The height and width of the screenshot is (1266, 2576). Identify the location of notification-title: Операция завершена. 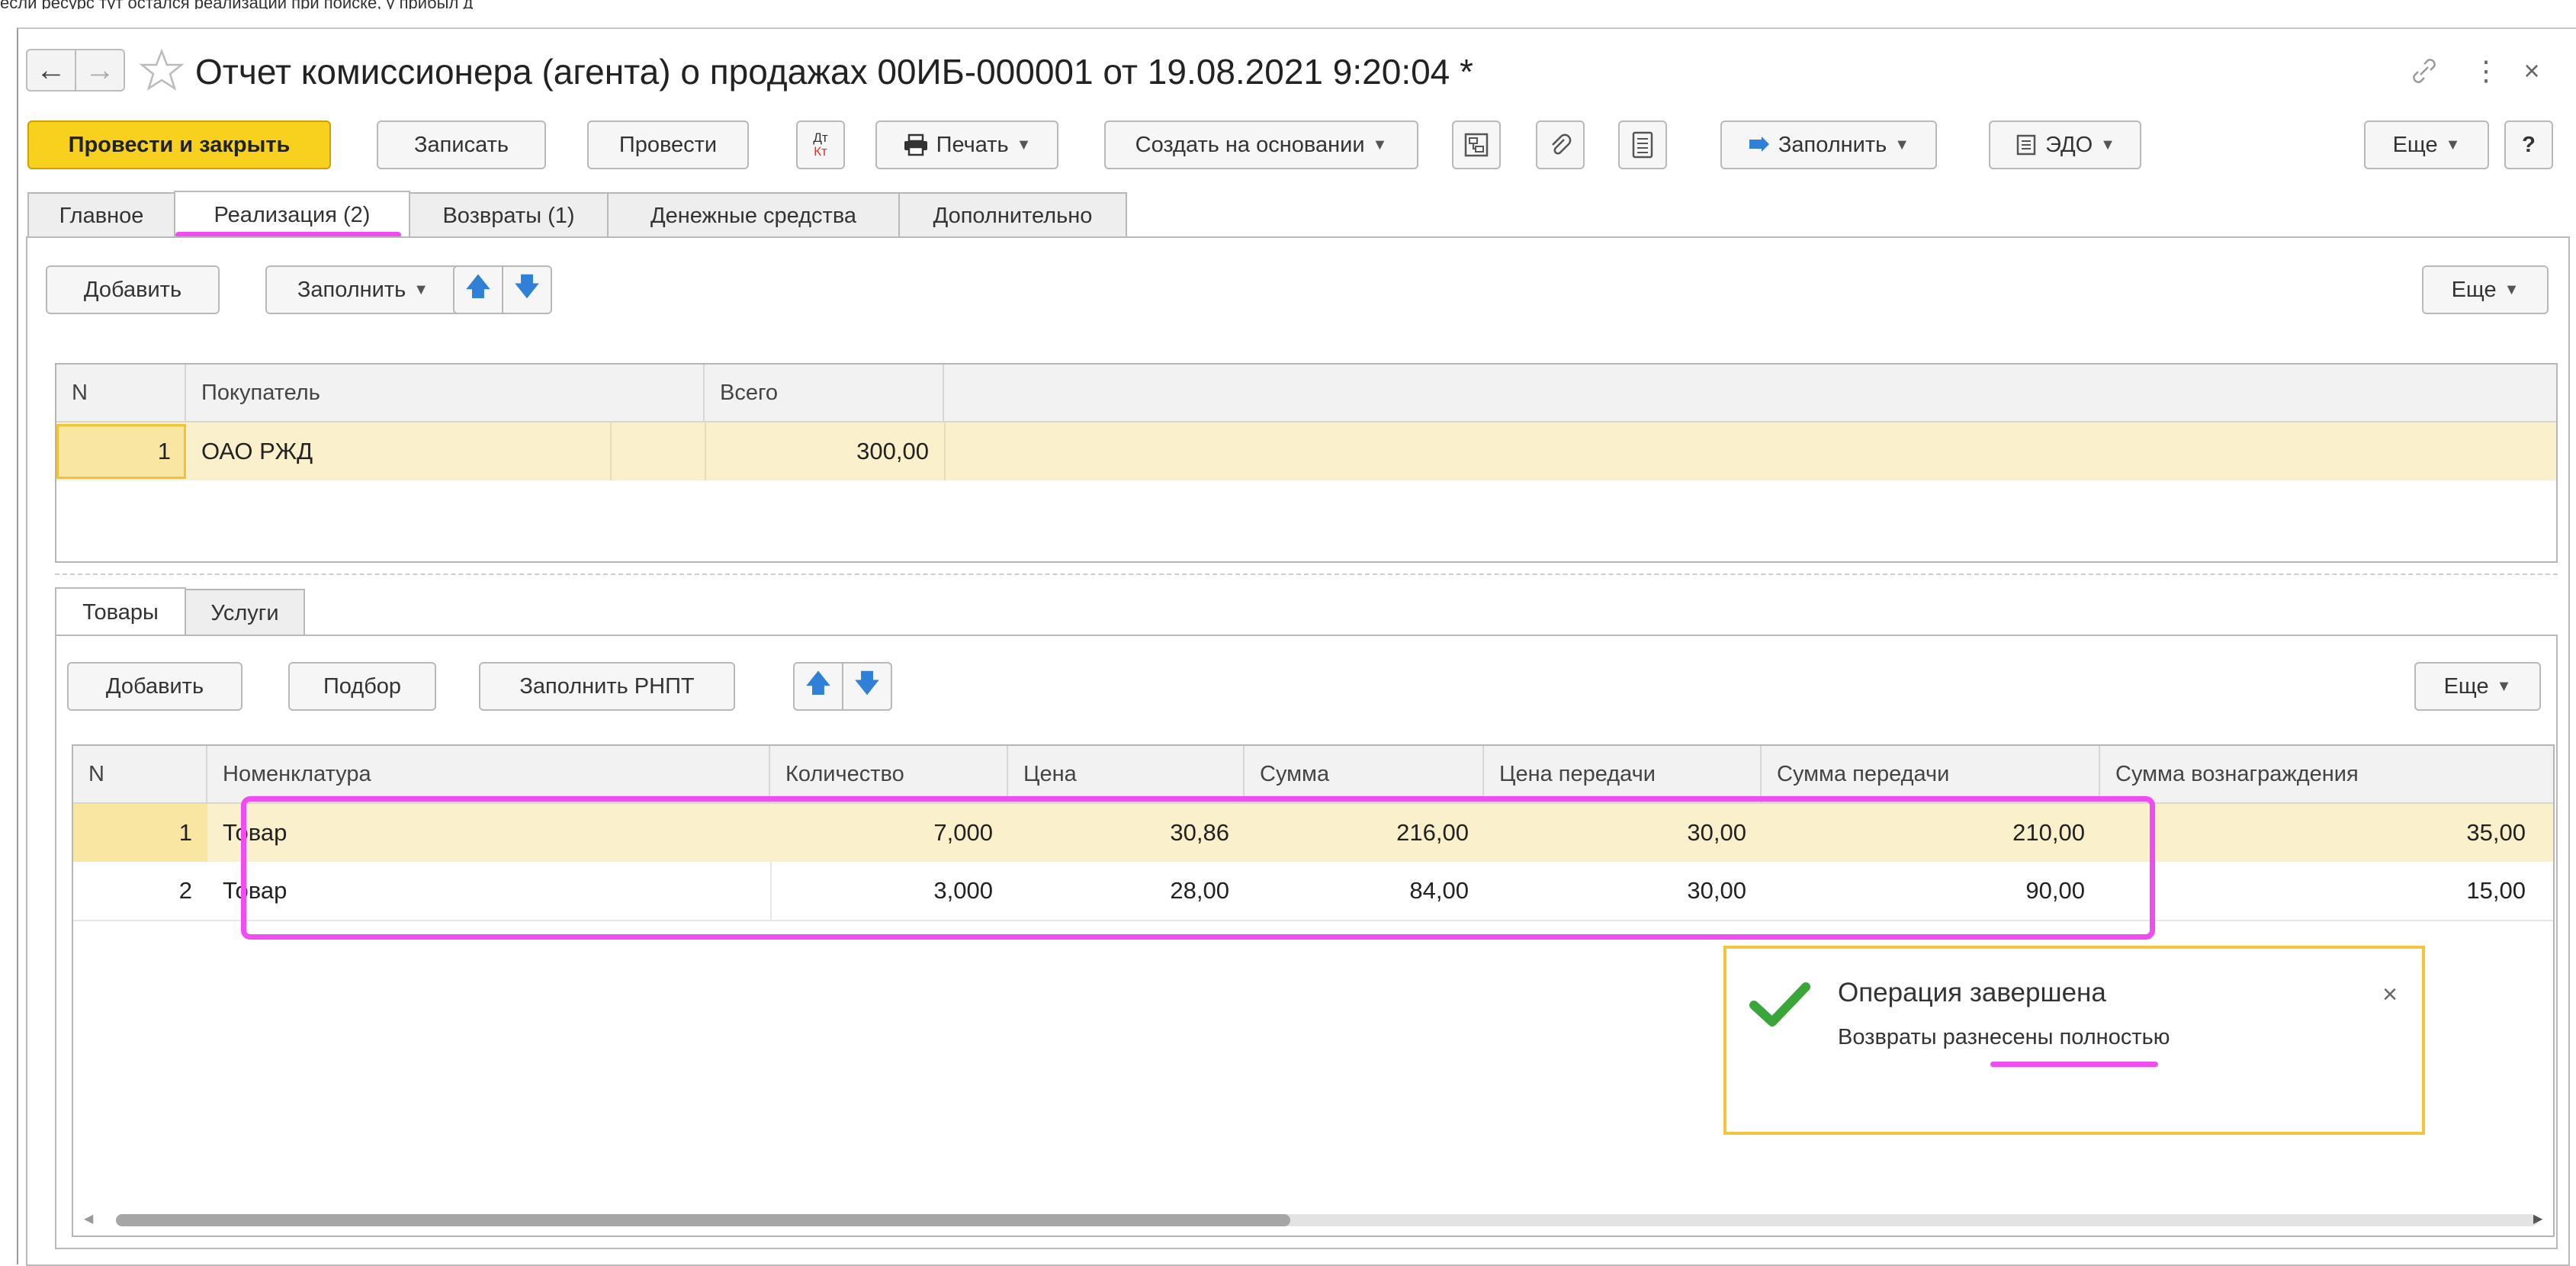
(1972, 993).